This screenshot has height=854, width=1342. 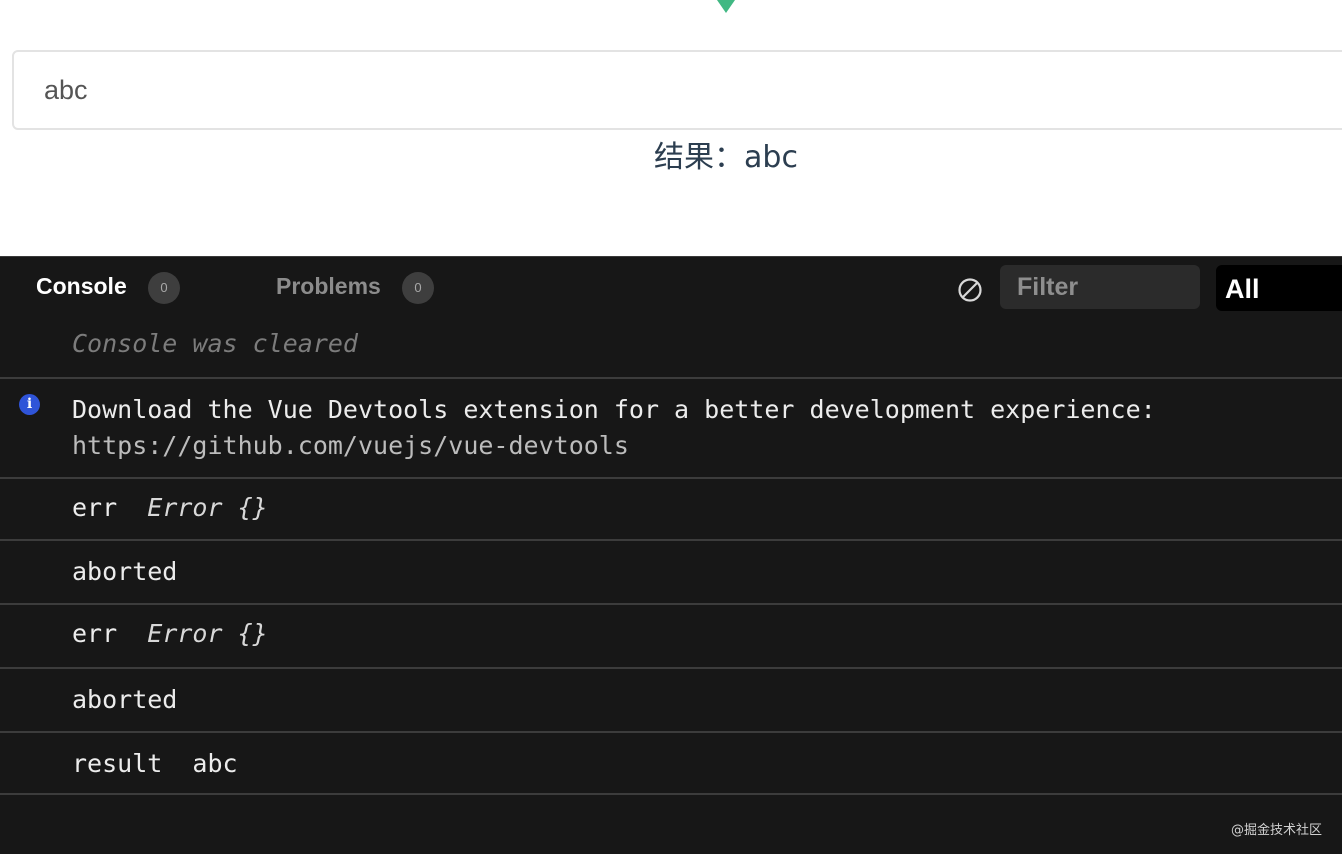 I want to click on text-input-container, so click(x=677, y=90).